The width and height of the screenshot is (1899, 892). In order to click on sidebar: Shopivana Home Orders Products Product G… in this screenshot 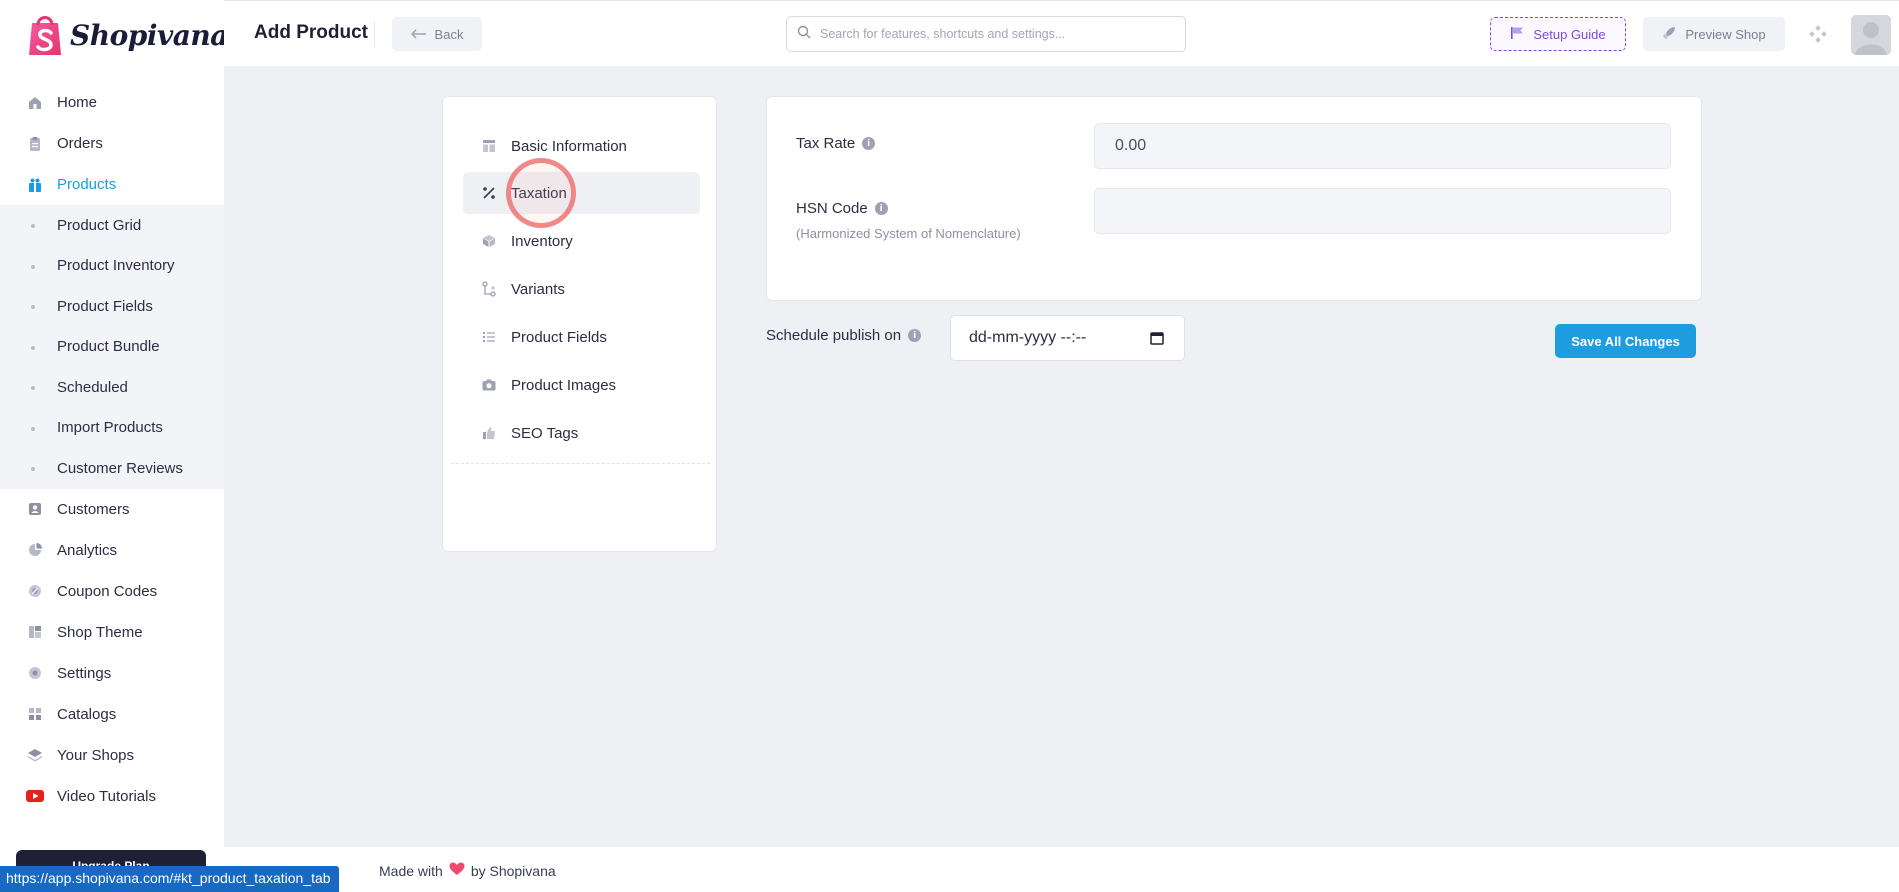, I will do `click(114, 446)`.